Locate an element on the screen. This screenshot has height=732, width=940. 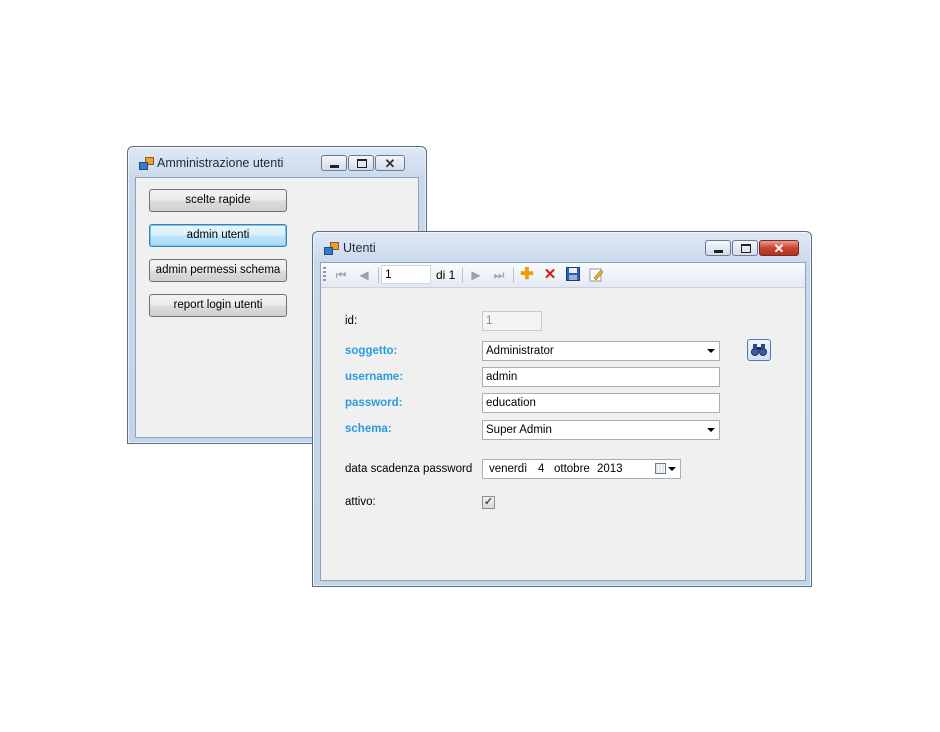
position-input: 1 is located at coordinates (406, 274).